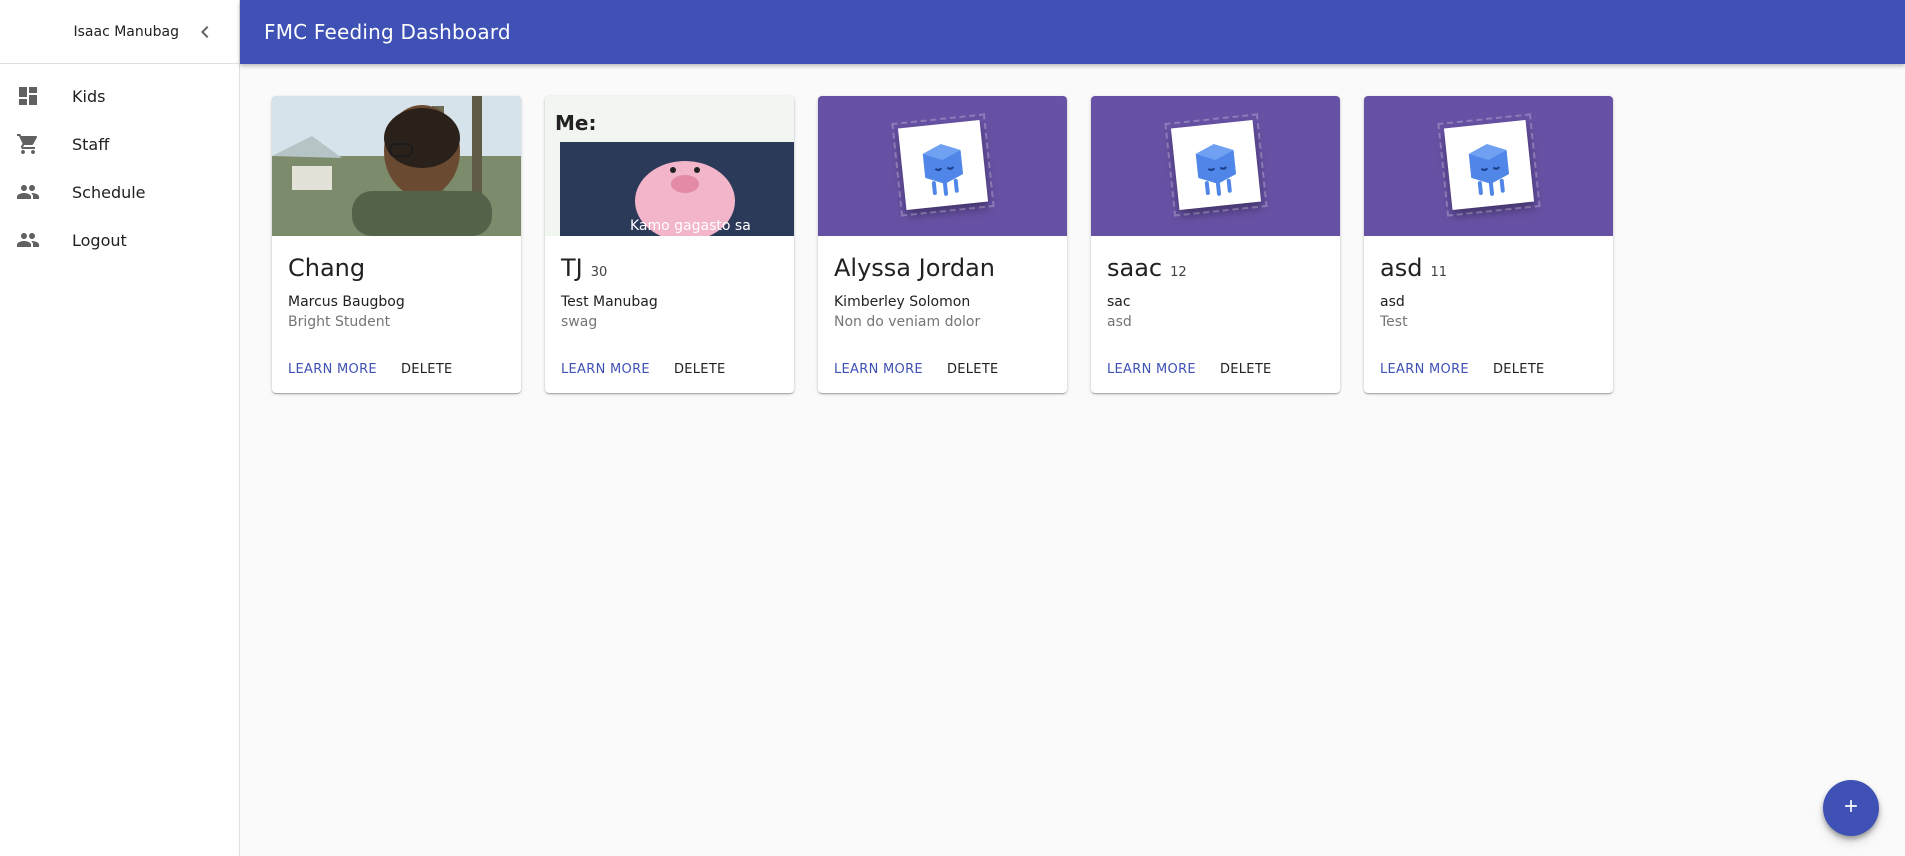 This screenshot has height=856, width=1905. What do you see at coordinates (599, 272) in the screenshot?
I see `kid-age: 30` at bounding box center [599, 272].